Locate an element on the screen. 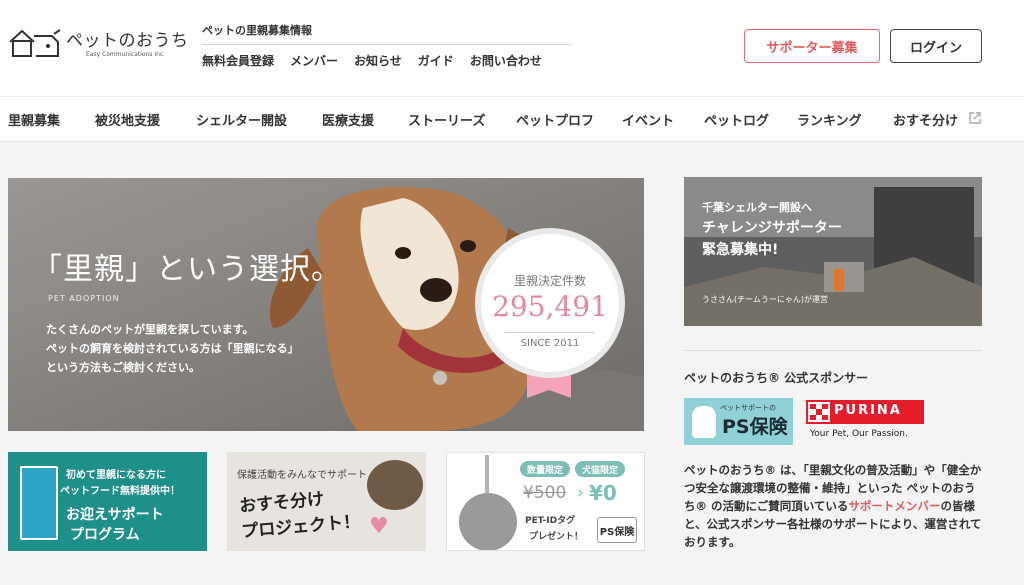 Image resolution: width=1024 pixels, height=585 pixels. nav-item-petlog: ペットログ is located at coordinates (736, 119).